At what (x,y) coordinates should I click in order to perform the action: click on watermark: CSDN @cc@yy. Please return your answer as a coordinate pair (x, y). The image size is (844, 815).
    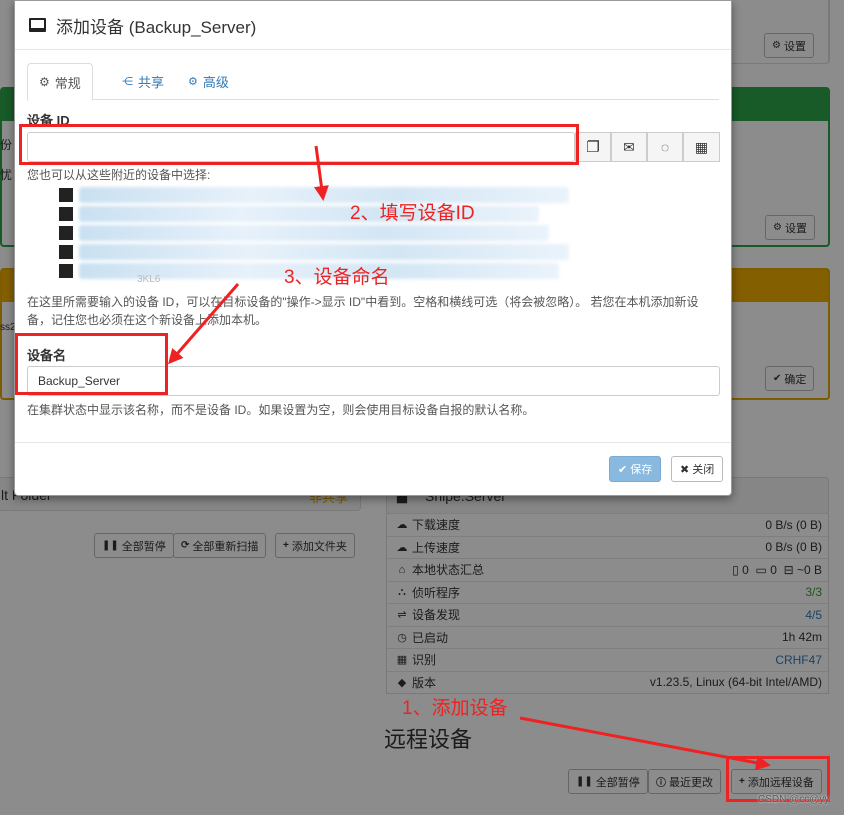
    Looking at the image, I should click on (794, 799).